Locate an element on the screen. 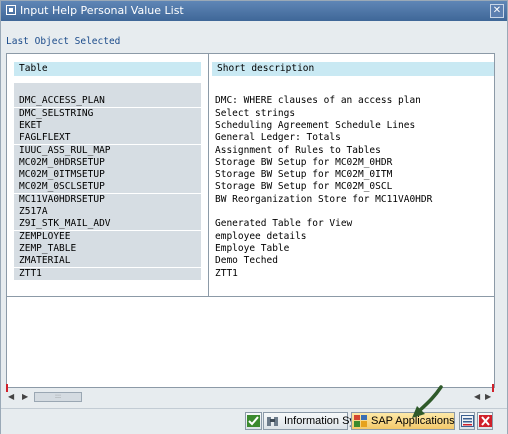  title-bar: Input Help Personal Value List ✕ is located at coordinates (254, 11).